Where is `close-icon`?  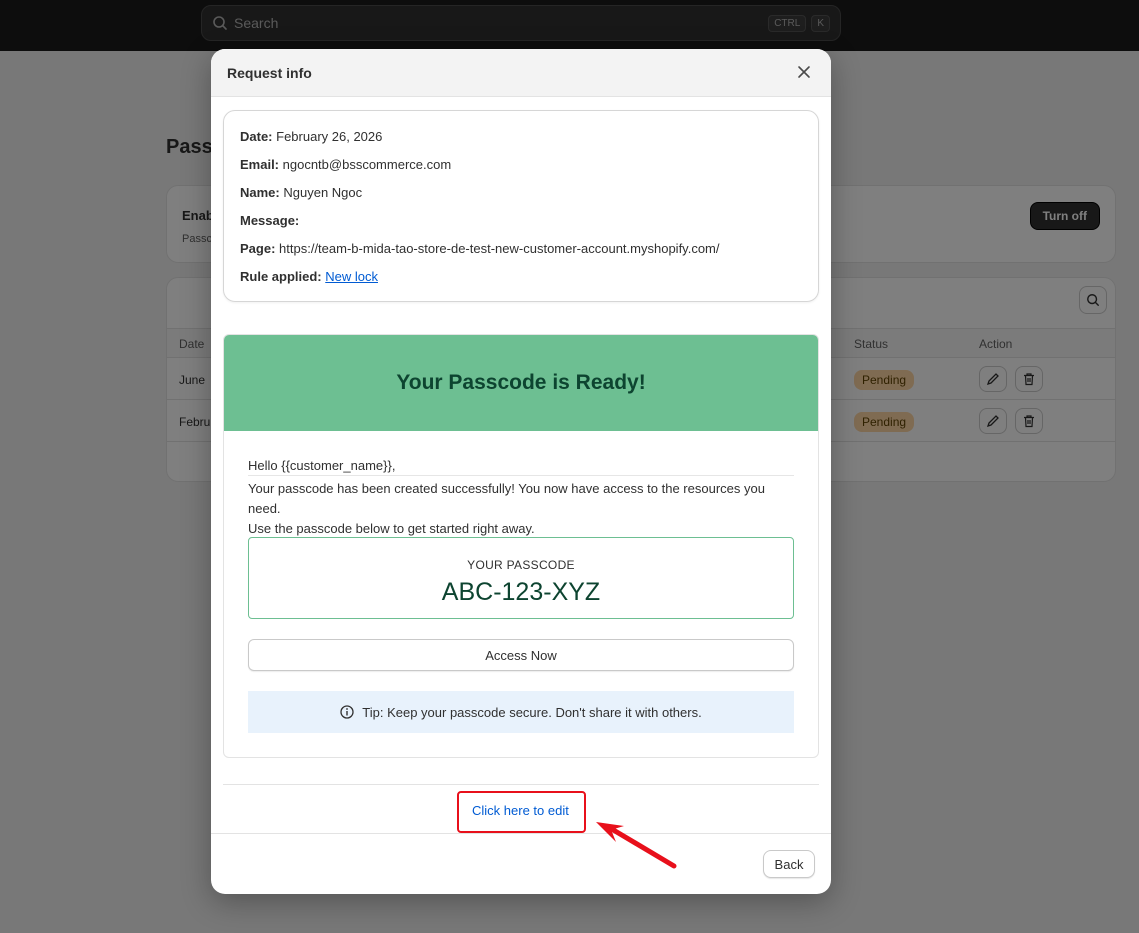 close-icon is located at coordinates (804, 72).